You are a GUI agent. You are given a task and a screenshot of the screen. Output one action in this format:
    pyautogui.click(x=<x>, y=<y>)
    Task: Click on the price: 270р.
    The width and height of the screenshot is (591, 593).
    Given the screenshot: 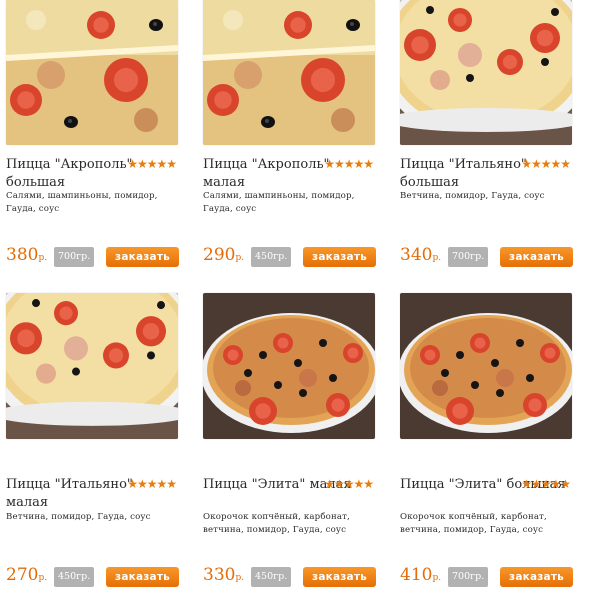 What is the action you would take?
    pyautogui.click(x=26, y=575)
    